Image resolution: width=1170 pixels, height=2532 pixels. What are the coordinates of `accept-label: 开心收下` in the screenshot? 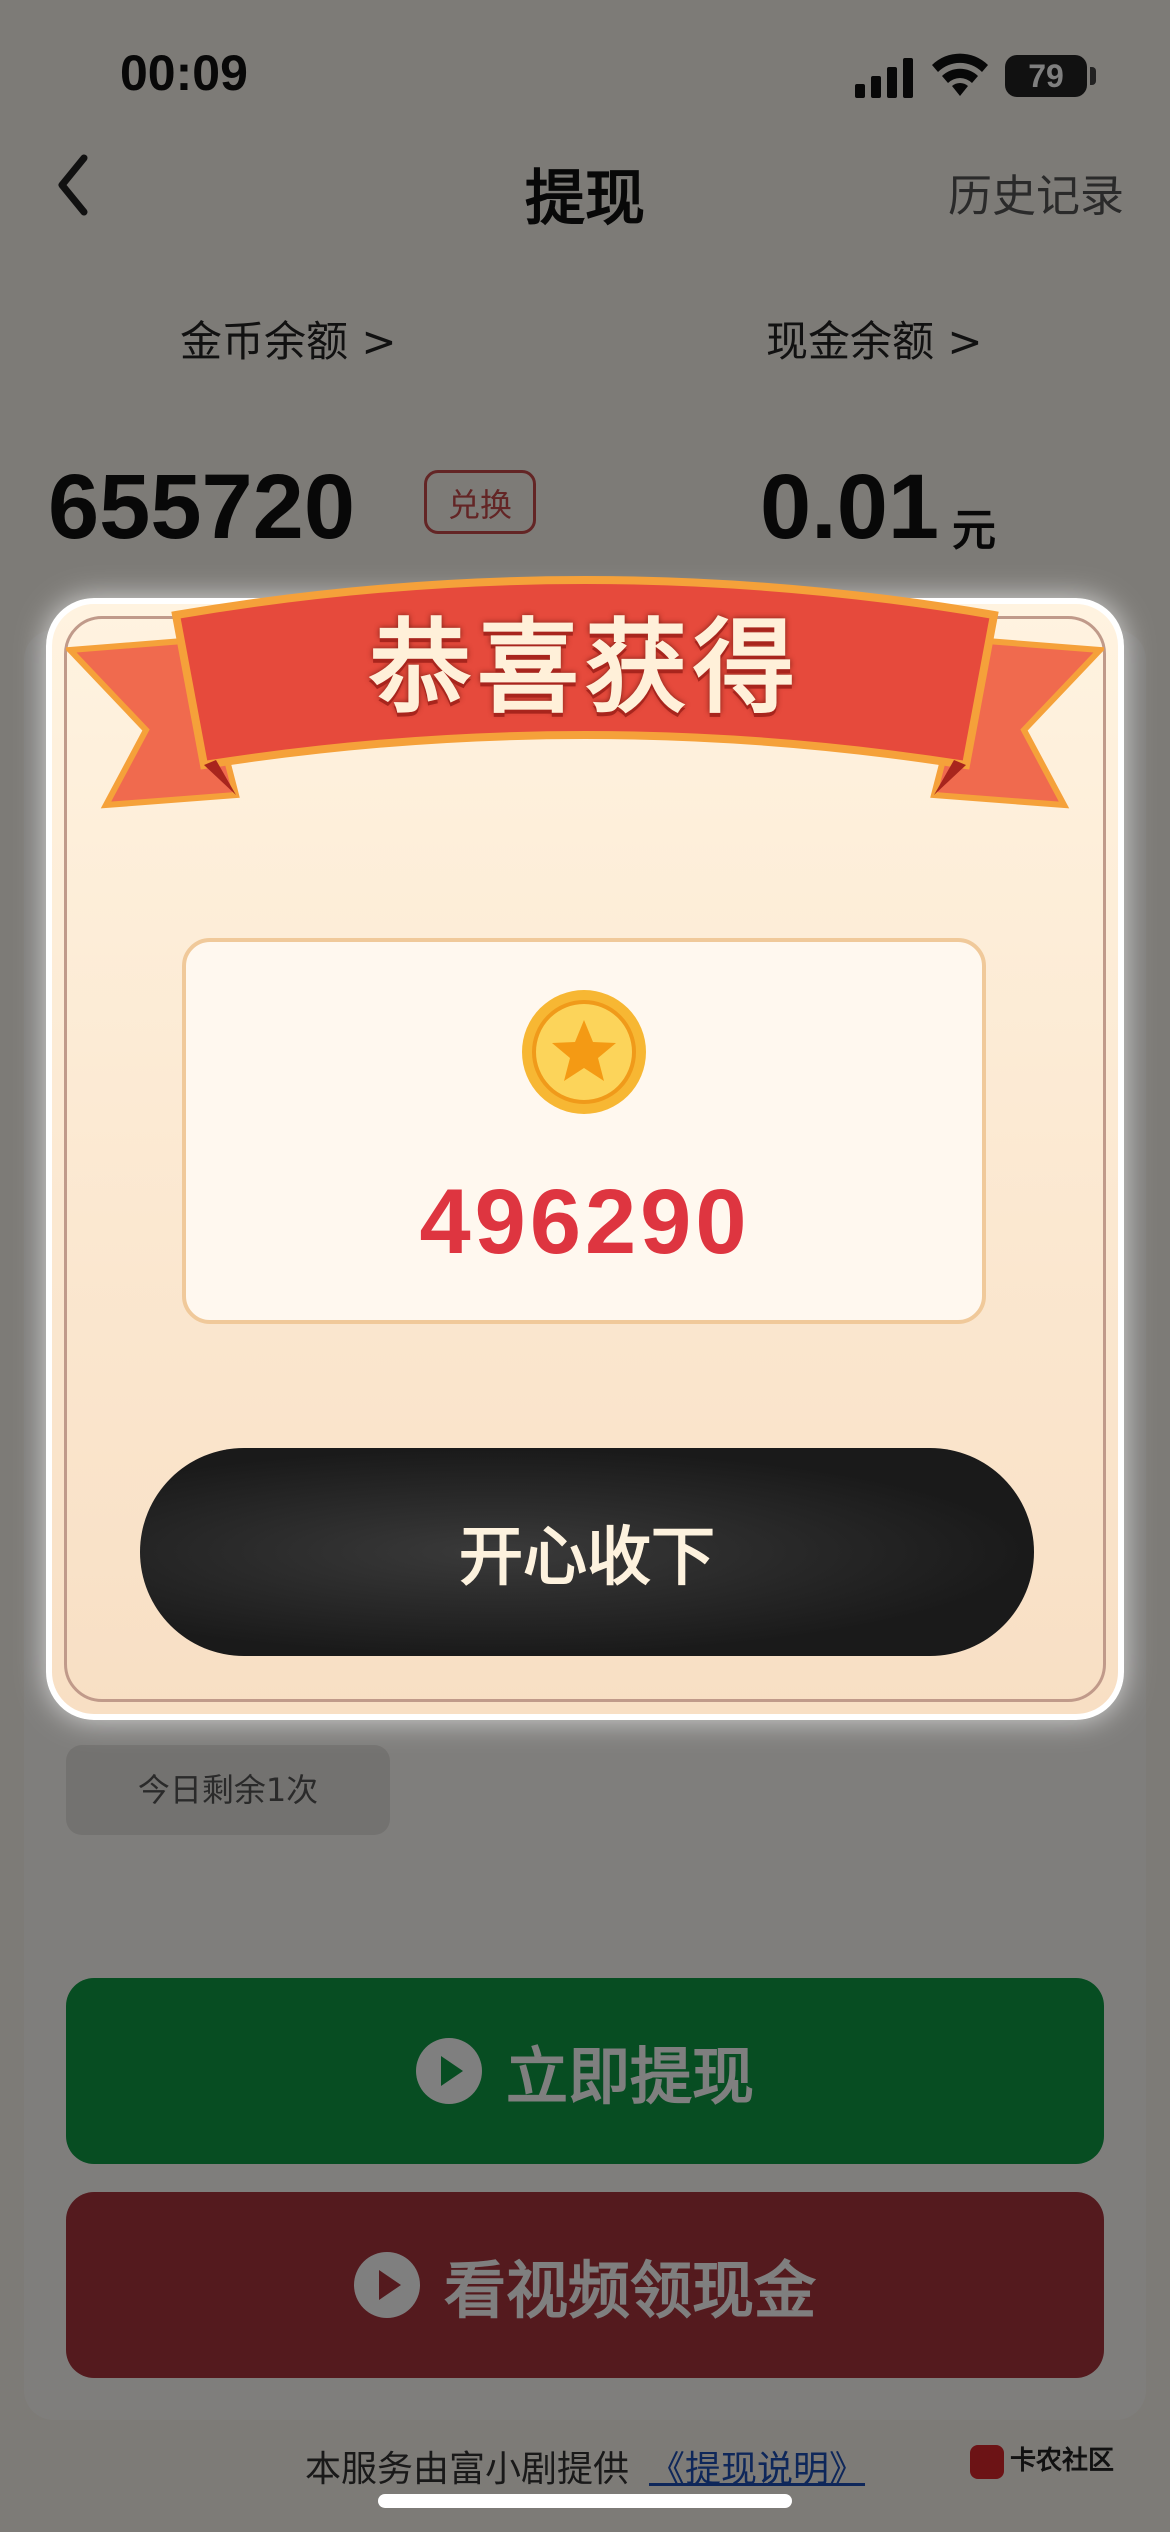 It's located at (587, 1558).